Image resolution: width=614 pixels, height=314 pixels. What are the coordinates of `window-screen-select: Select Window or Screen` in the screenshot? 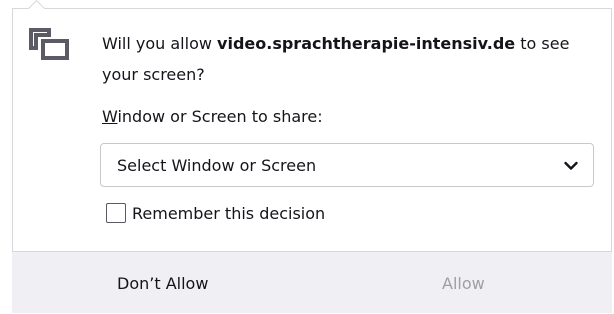 It's located at (347, 165).